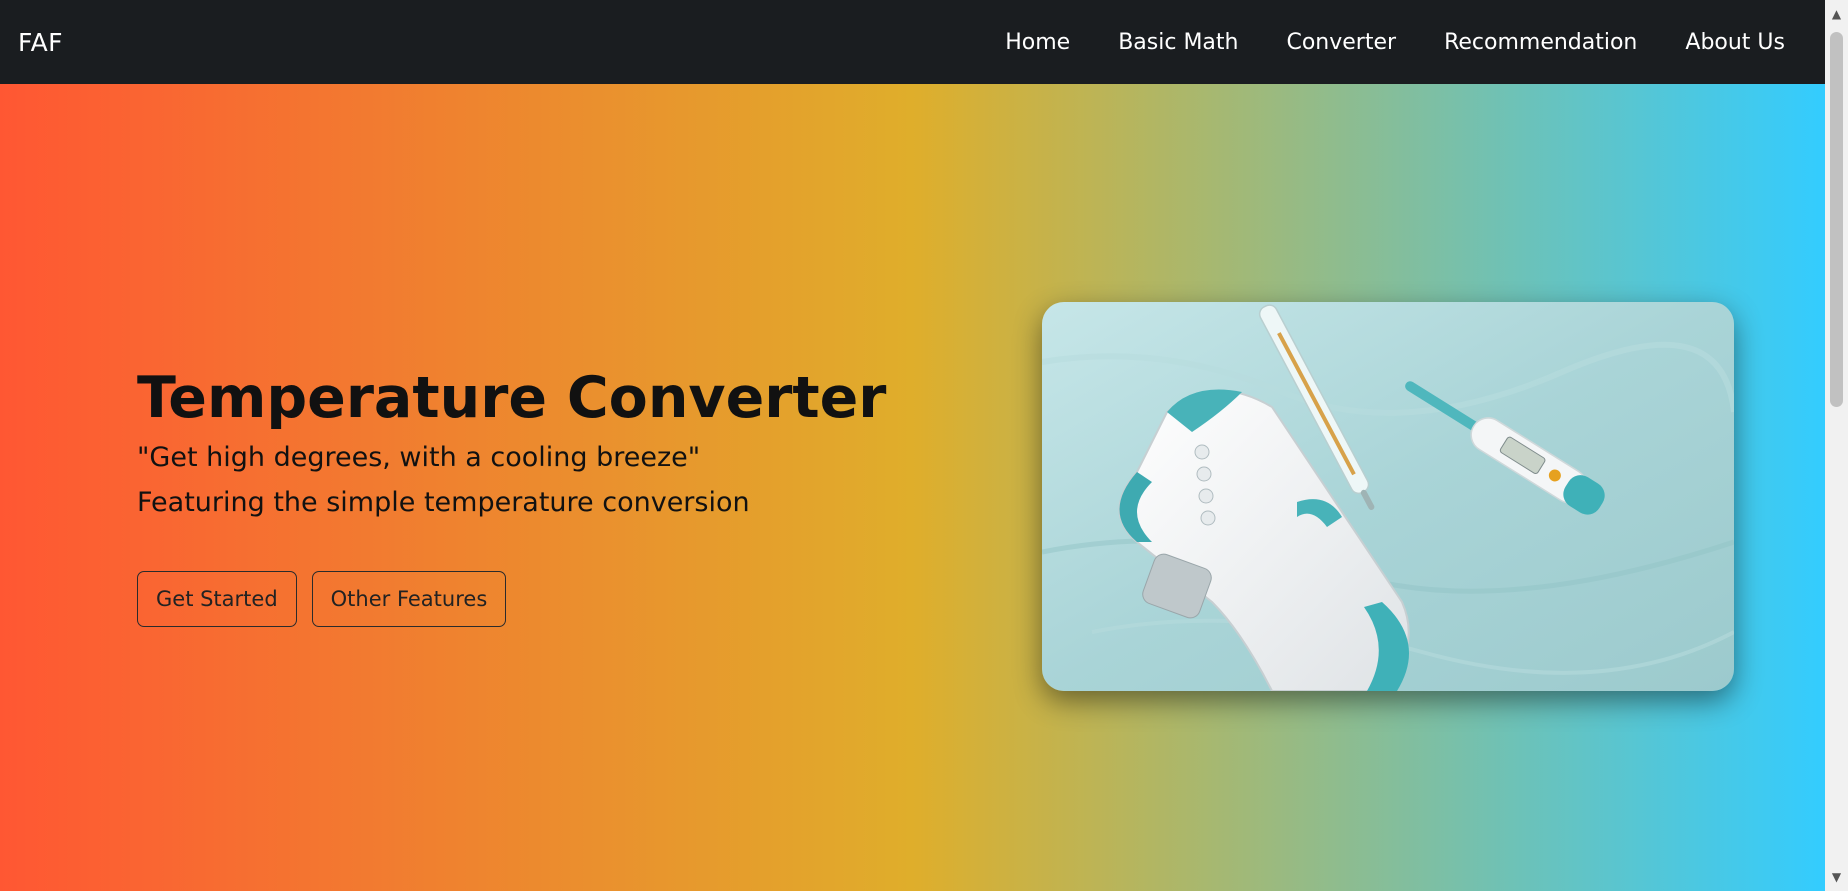 The width and height of the screenshot is (1848, 891). What do you see at coordinates (1037, 42) in the screenshot?
I see `nav-link-home: Home` at bounding box center [1037, 42].